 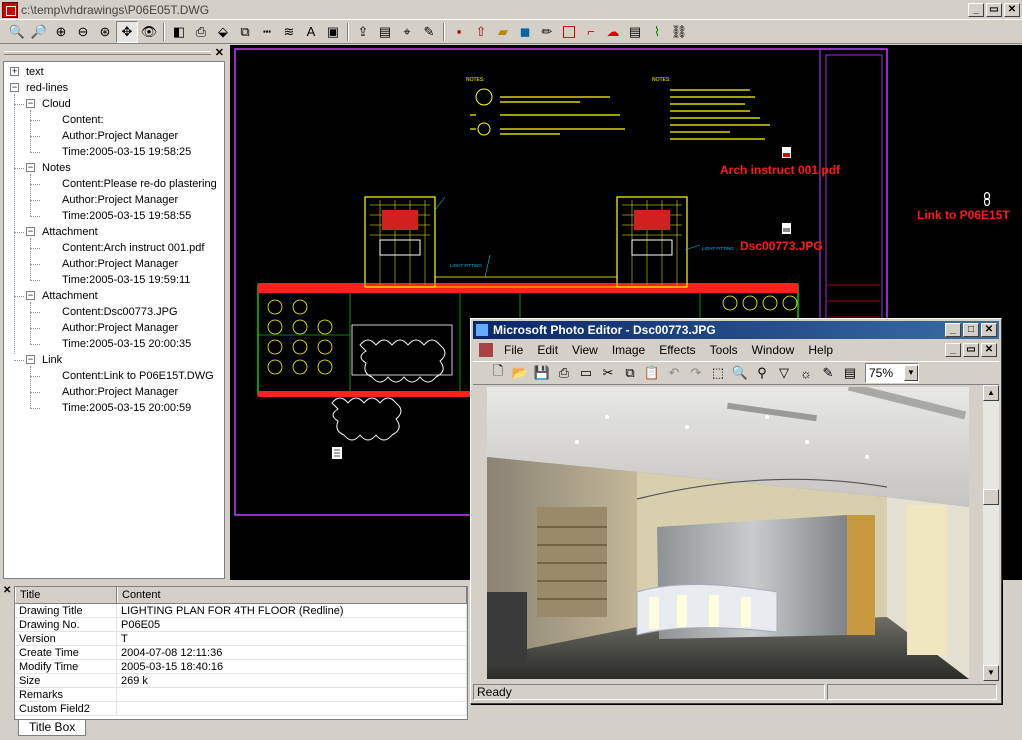 What do you see at coordinates (498, 373) in the screenshot?
I see `new-icon: 🗋` at bounding box center [498, 373].